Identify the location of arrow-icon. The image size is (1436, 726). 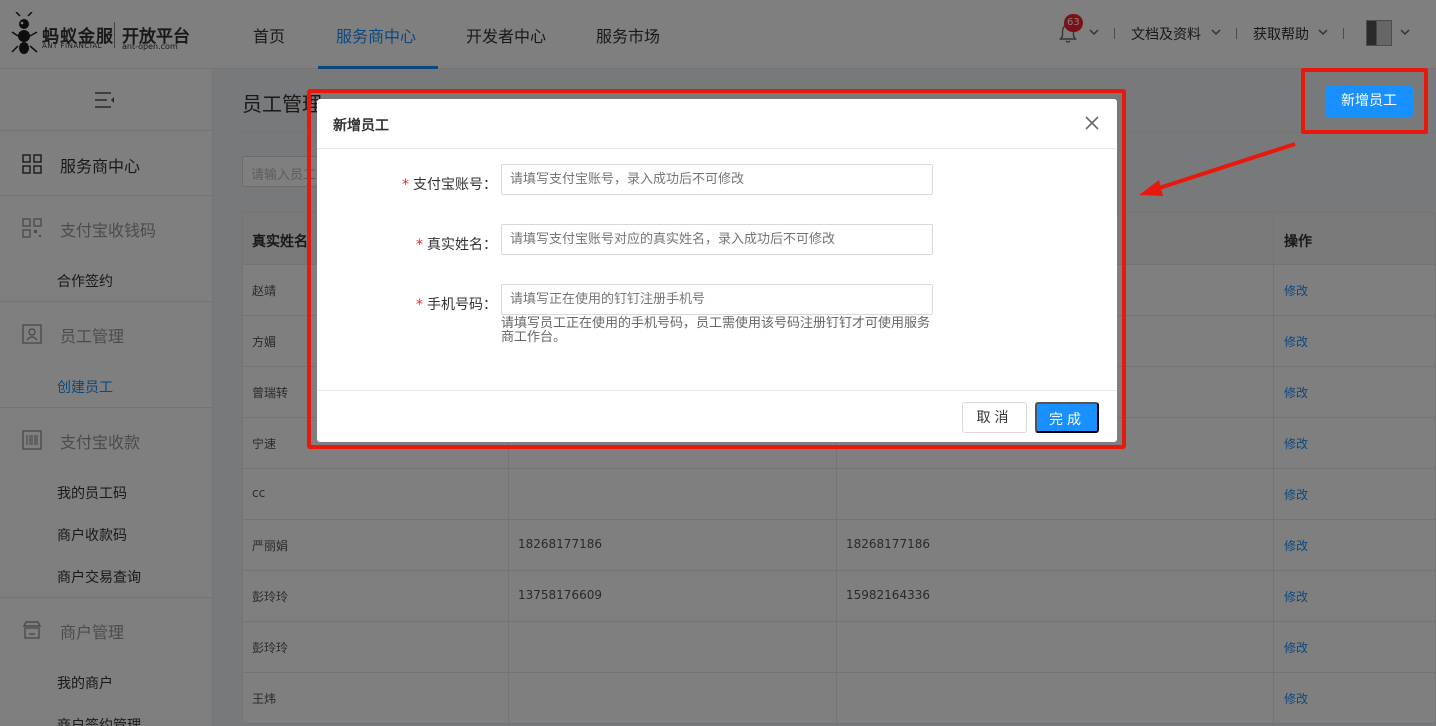
(1217, 169).